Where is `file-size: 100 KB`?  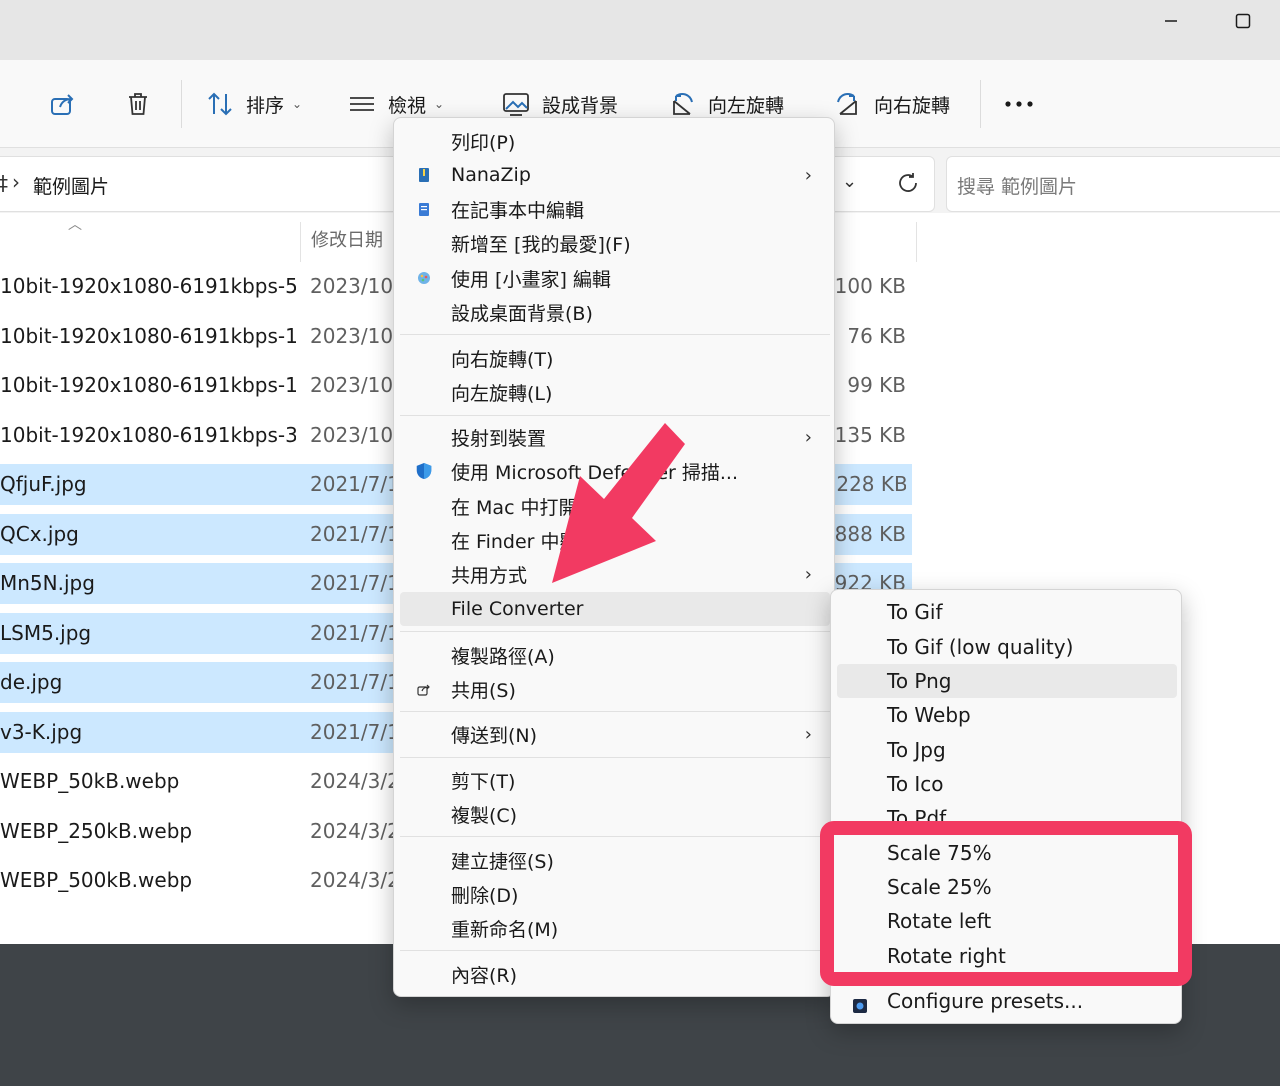 file-size: 100 KB is located at coordinates (870, 286).